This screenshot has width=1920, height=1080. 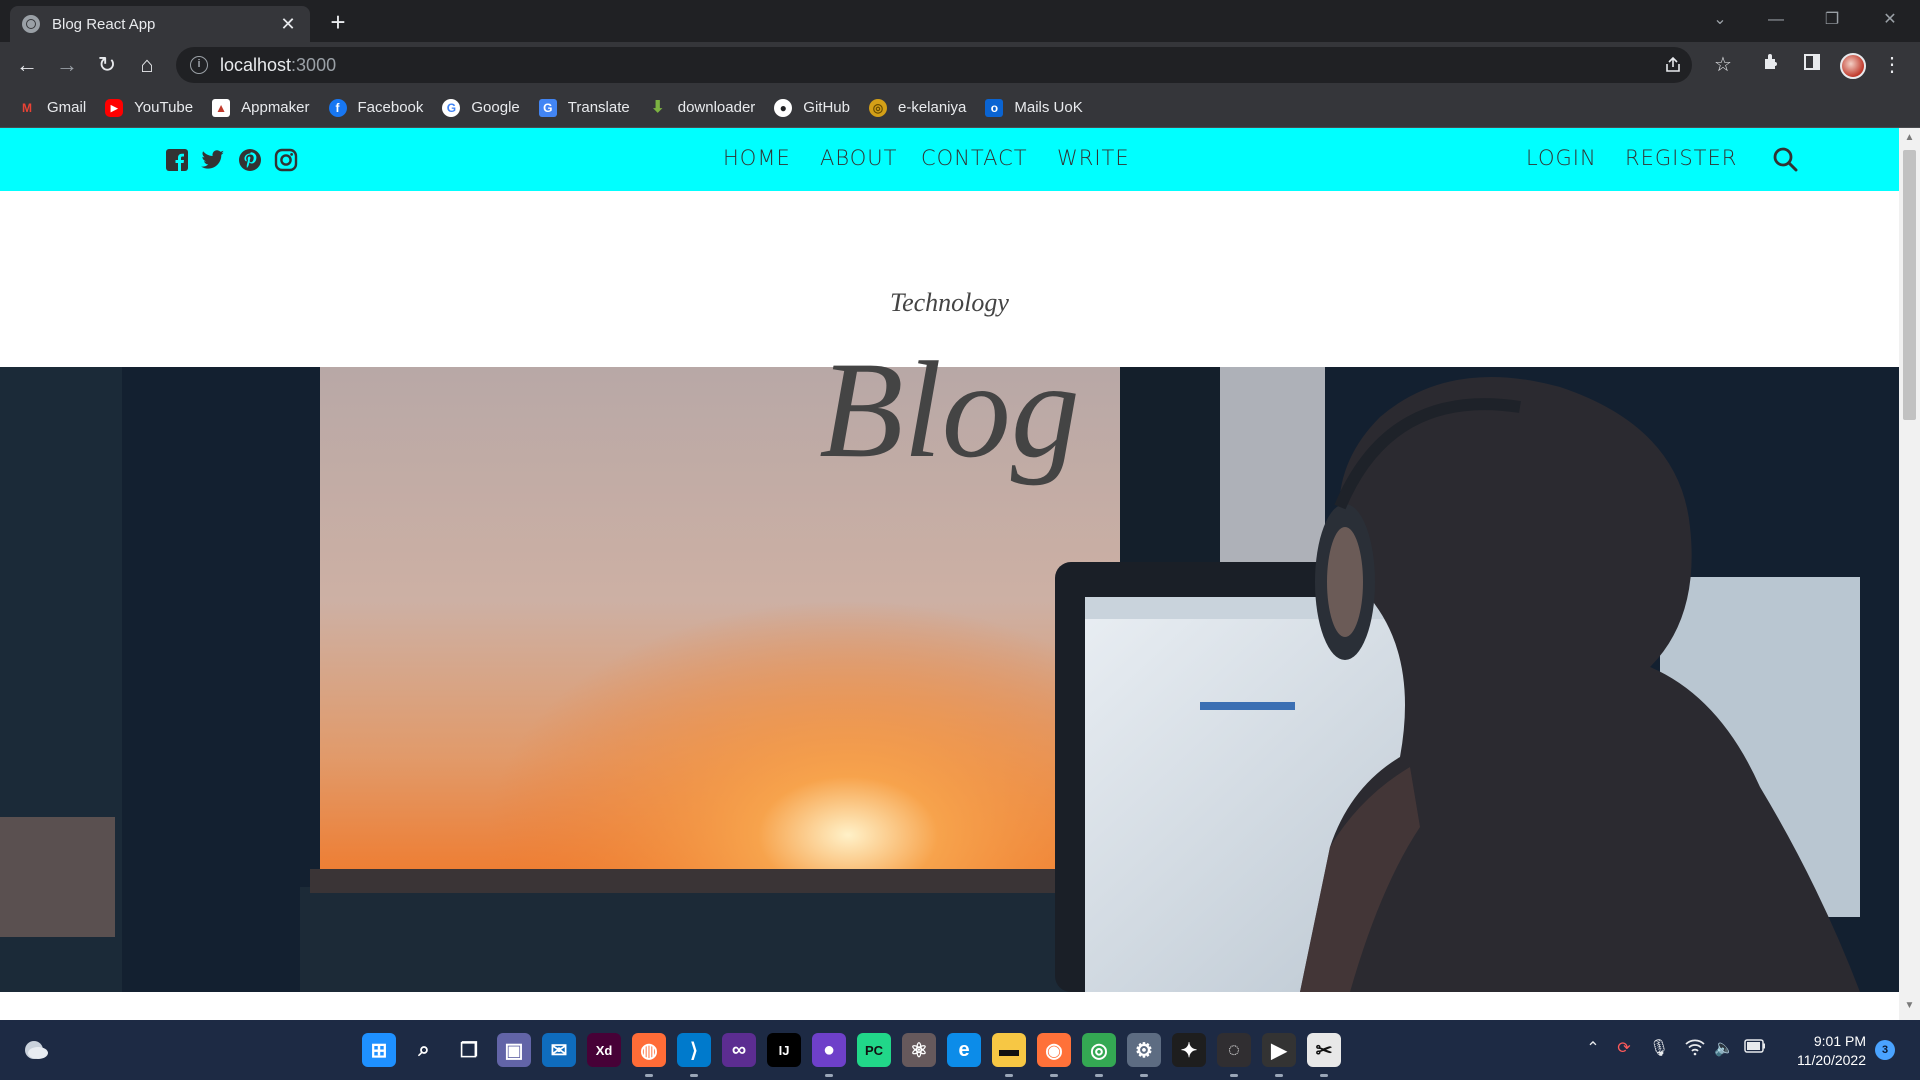 I want to click on bookmark-star-icon, so click(x=1685, y=66).